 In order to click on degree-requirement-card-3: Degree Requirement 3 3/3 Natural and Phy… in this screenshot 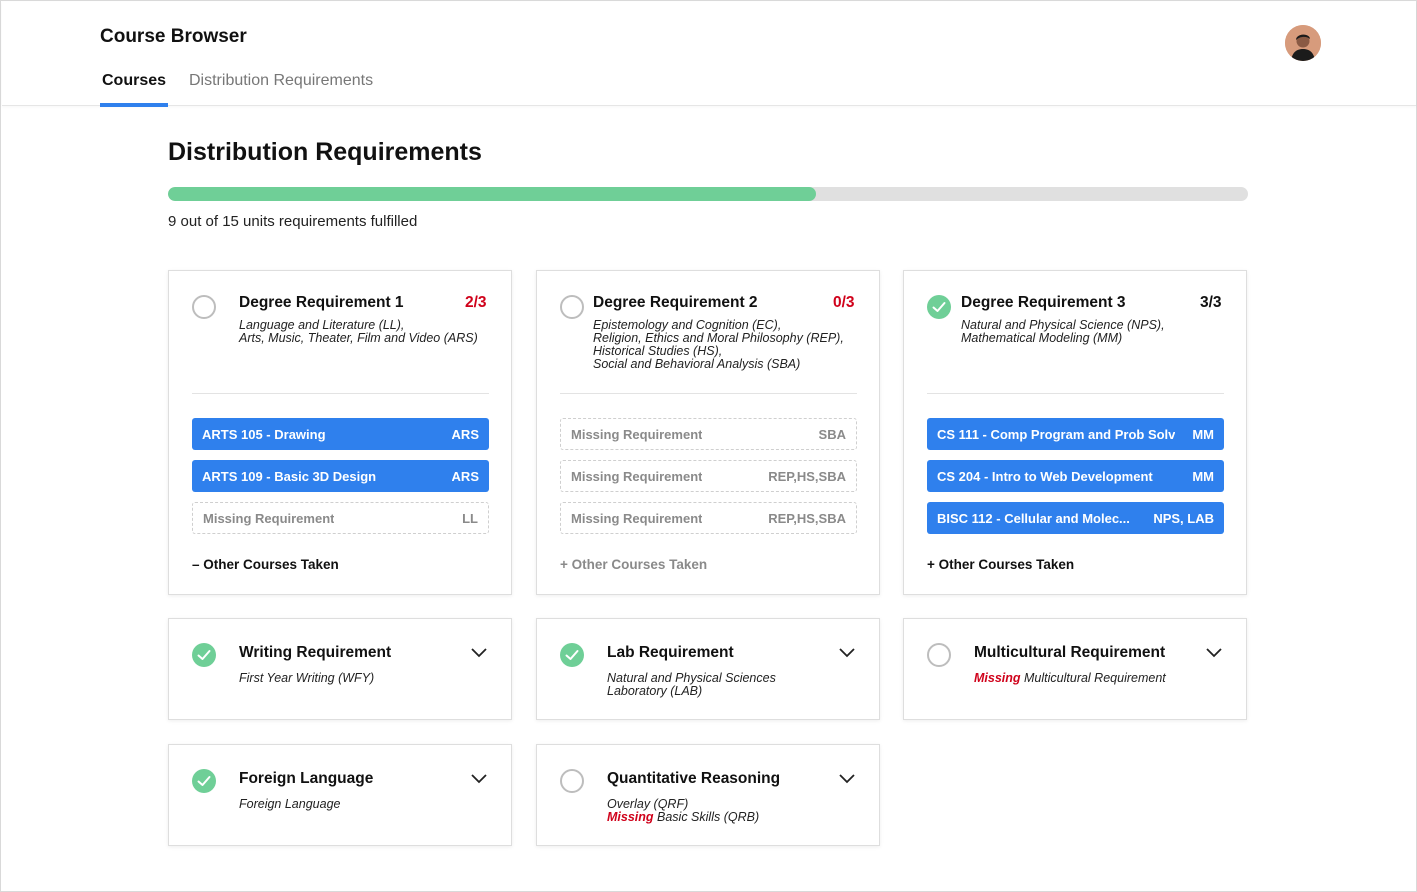, I will do `click(1075, 432)`.